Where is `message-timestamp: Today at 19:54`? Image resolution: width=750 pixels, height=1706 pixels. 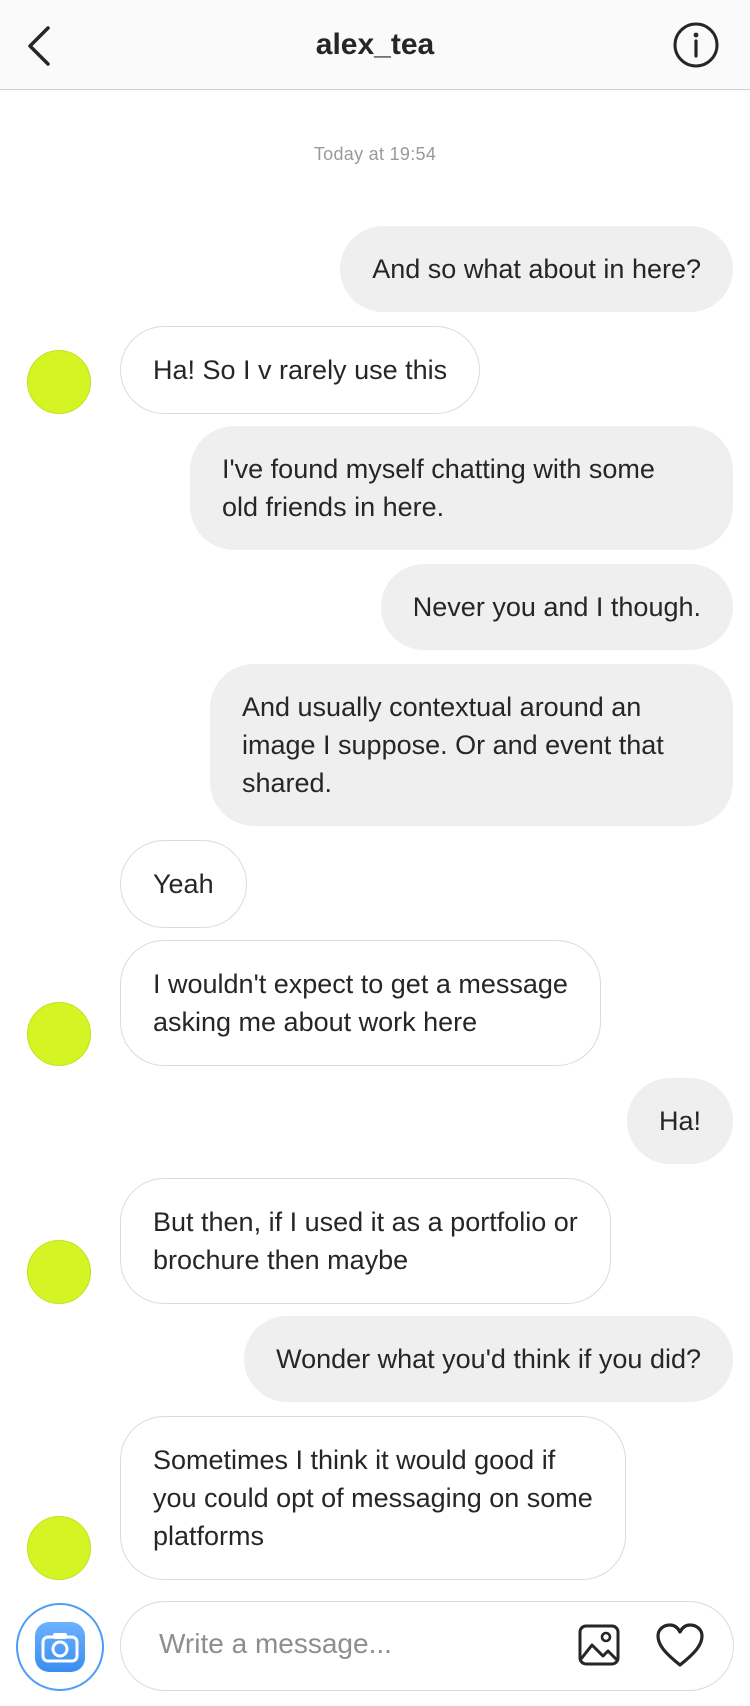 message-timestamp: Today at 19:54 is located at coordinates (375, 154).